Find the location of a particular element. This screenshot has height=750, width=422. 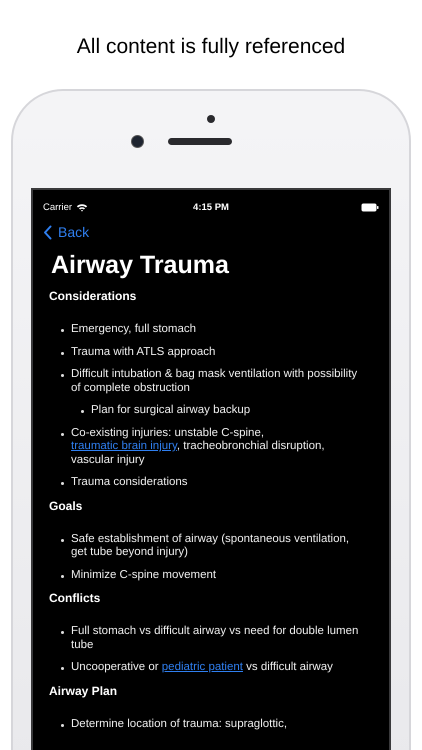

list-item-text: Safe establishment of airway (spontaneous ventilation, get tube beyond injury) is located at coordinates (210, 546).